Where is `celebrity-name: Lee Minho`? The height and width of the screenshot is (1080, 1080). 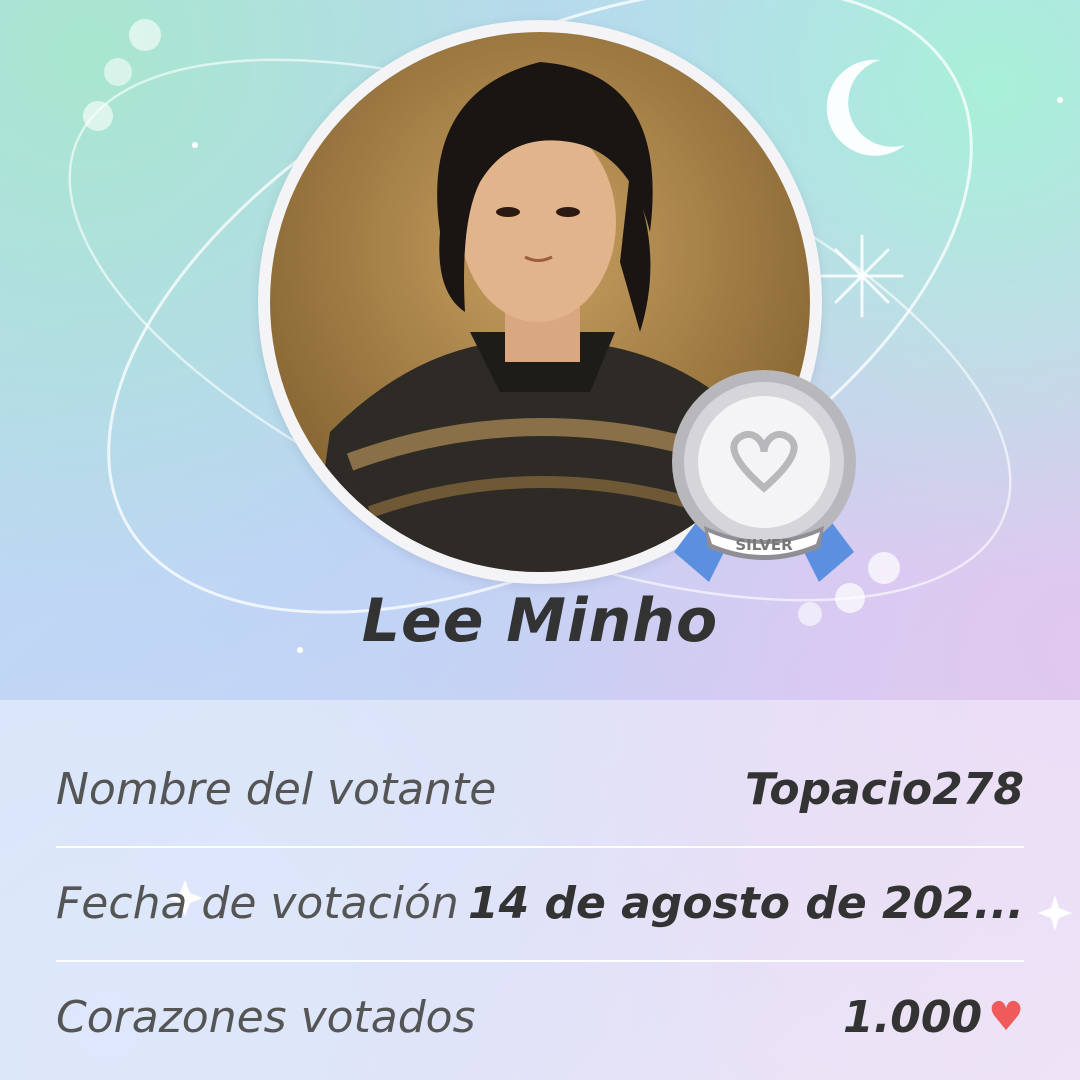
celebrity-name: Lee Minho is located at coordinates (540, 621).